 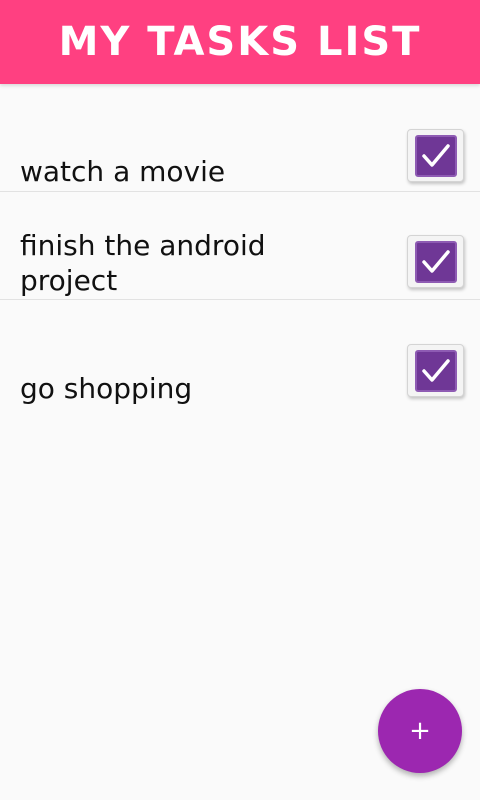 What do you see at coordinates (123, 171) in the screenshot?
I see `task-text: watch a movie` at bounding box center [123, 171].